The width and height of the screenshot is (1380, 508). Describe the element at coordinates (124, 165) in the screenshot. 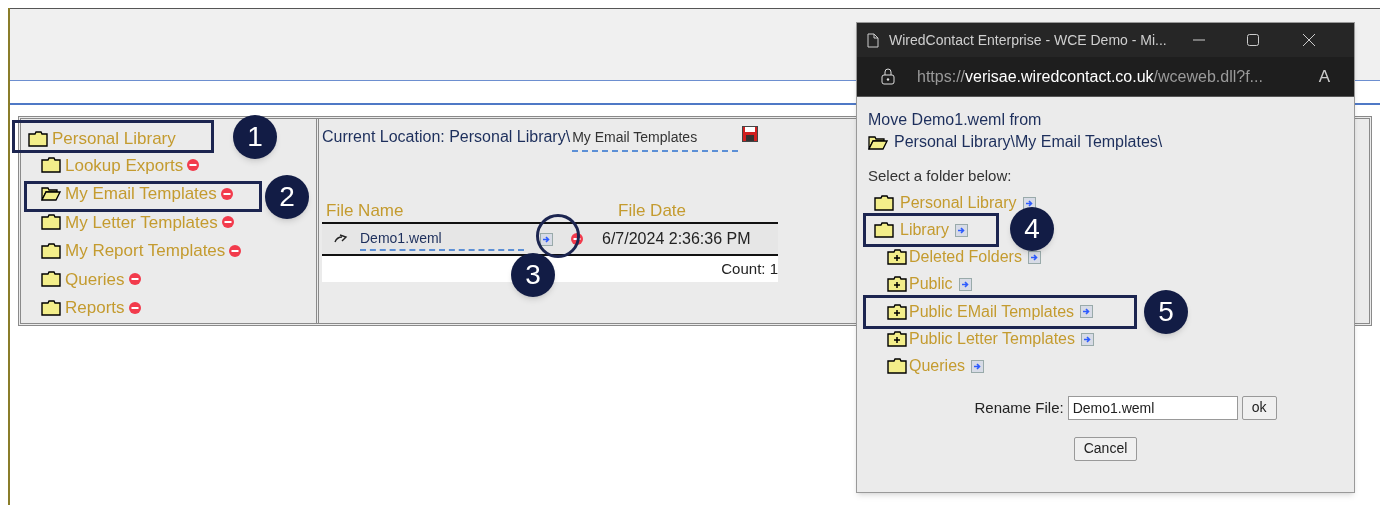

I see `folder-link: Lookup Exports` at that location.